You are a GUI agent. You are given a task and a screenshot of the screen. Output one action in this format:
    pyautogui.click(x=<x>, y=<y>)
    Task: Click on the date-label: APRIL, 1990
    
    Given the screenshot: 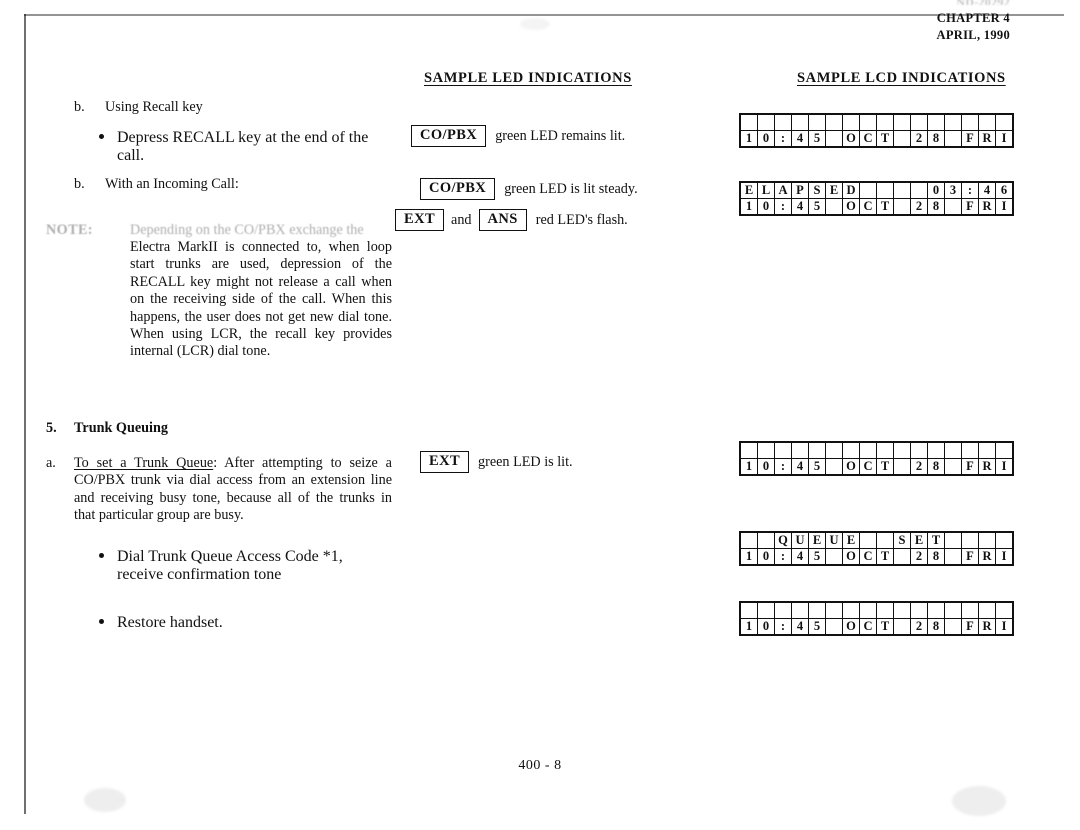 What is the action you would take?
    pyautogui.click(x=973, y=35)
    